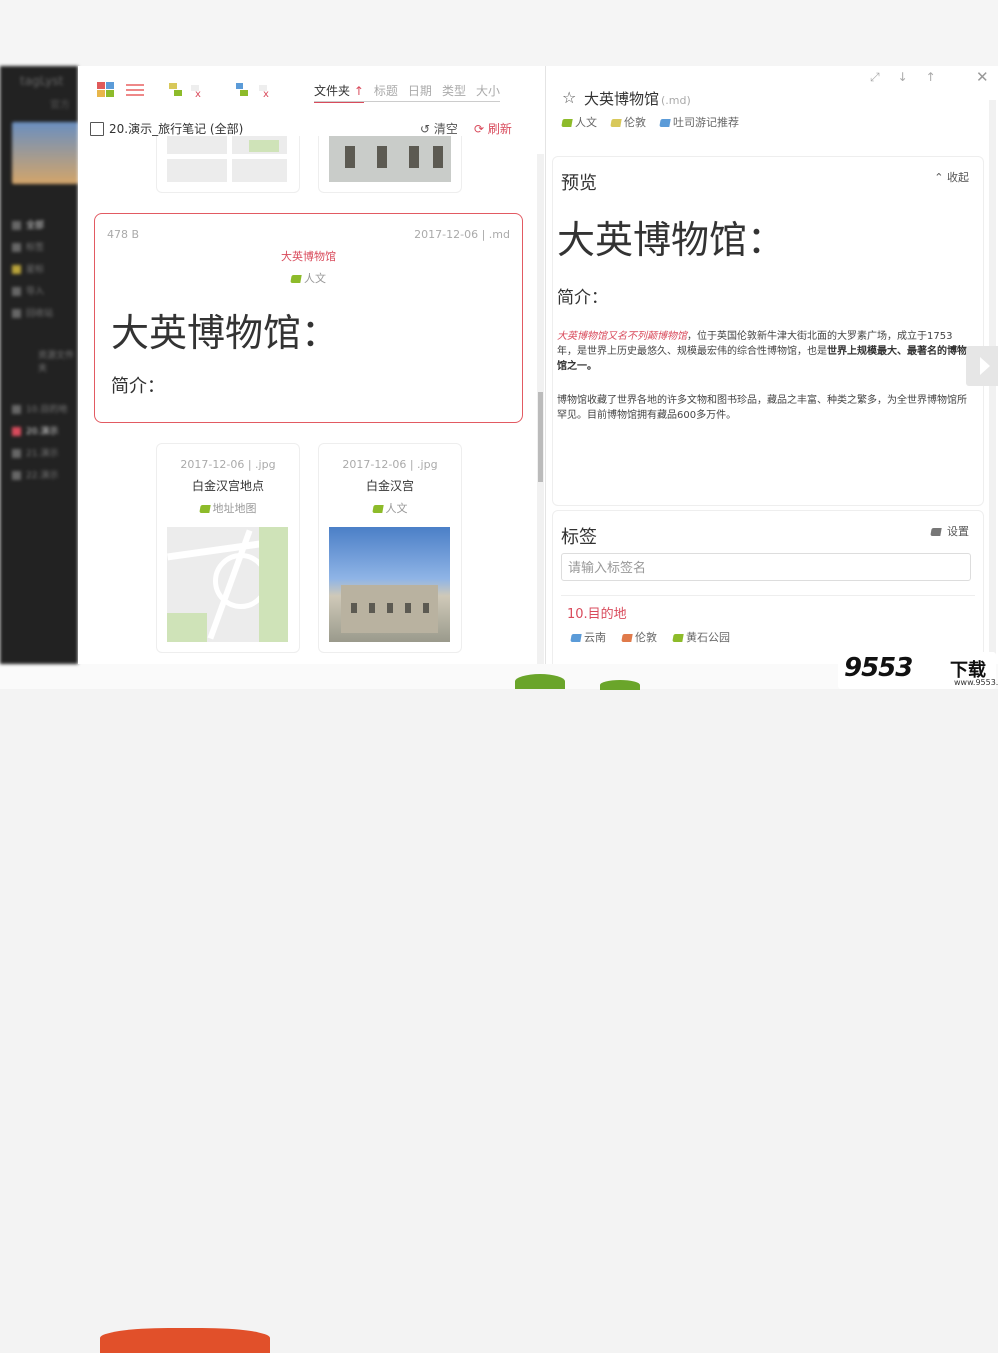 The image size is (998, 1353). I want to click on card-title: 白金汉宫, so click(389, 486).